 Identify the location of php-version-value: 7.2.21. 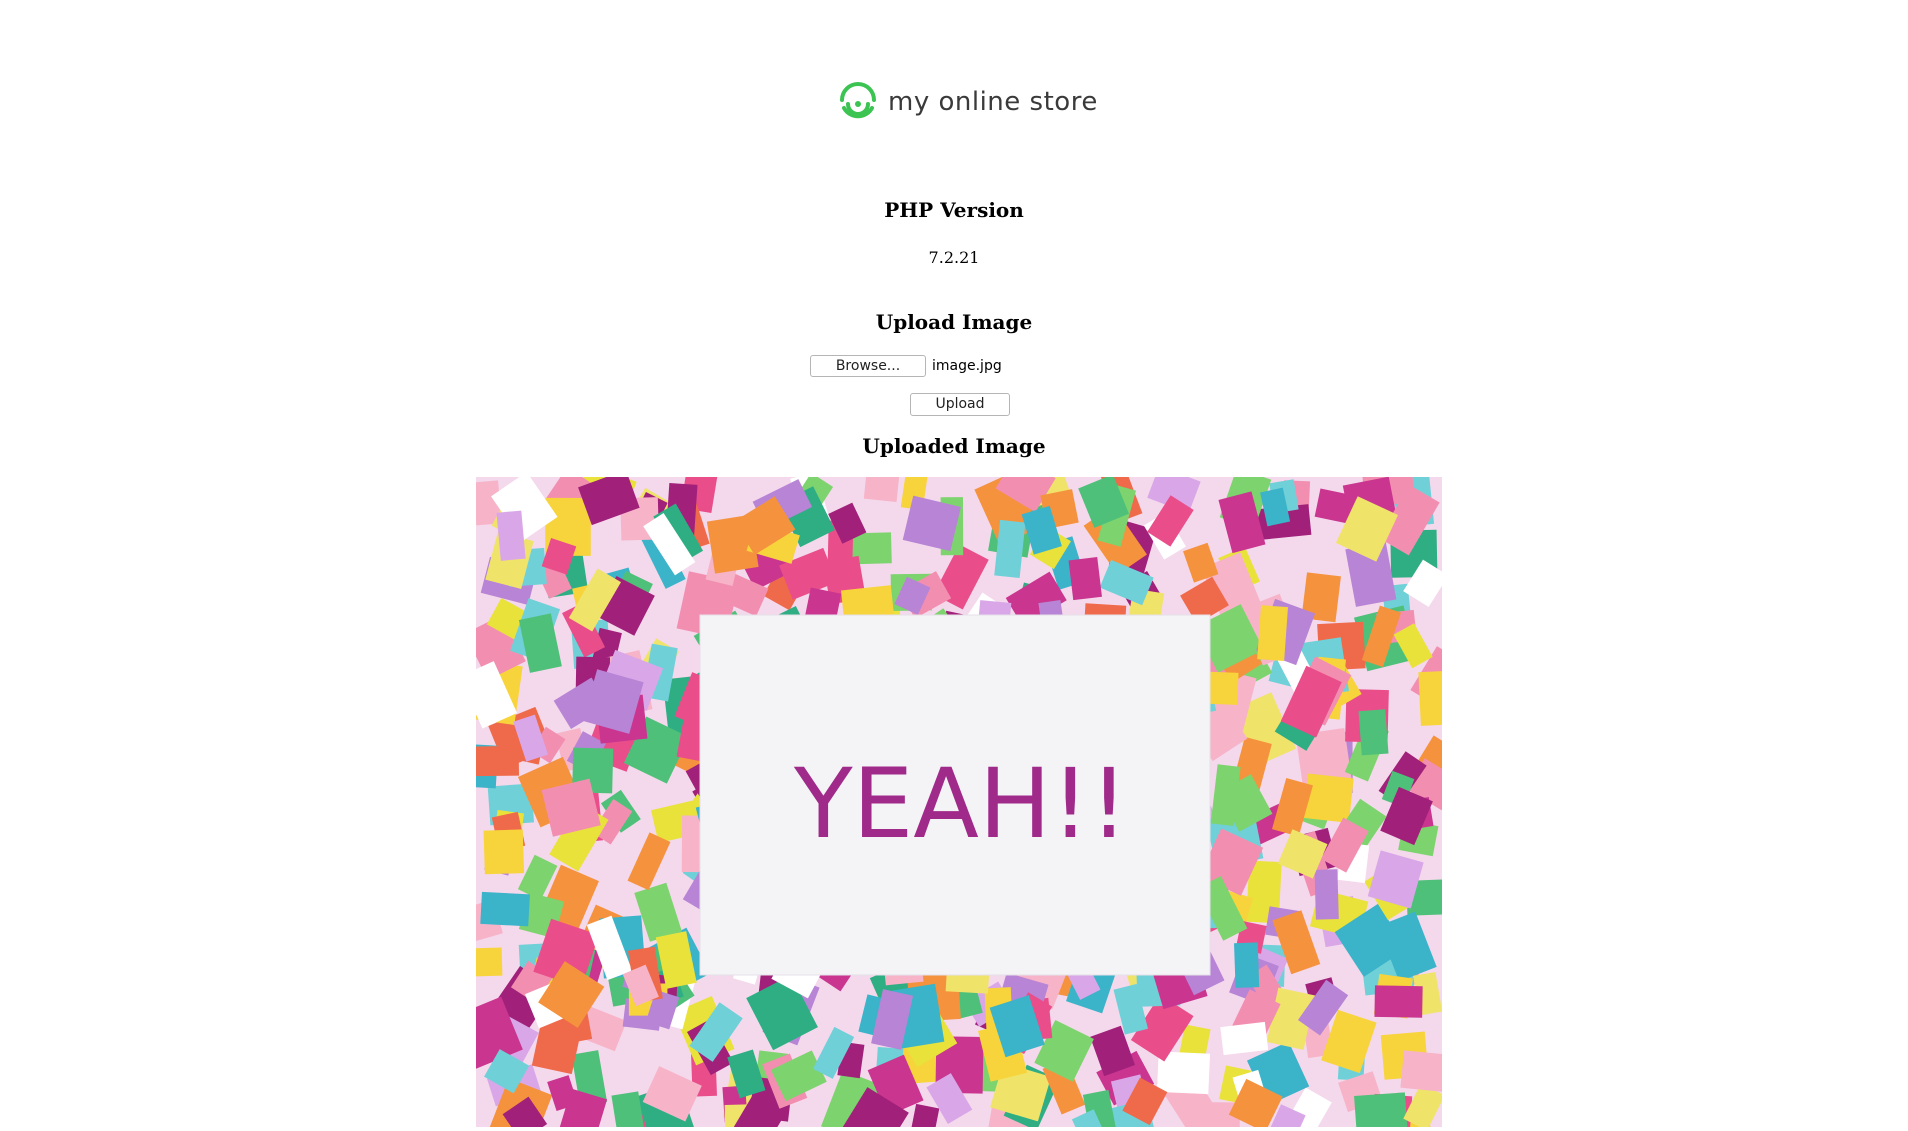
(954, 257).